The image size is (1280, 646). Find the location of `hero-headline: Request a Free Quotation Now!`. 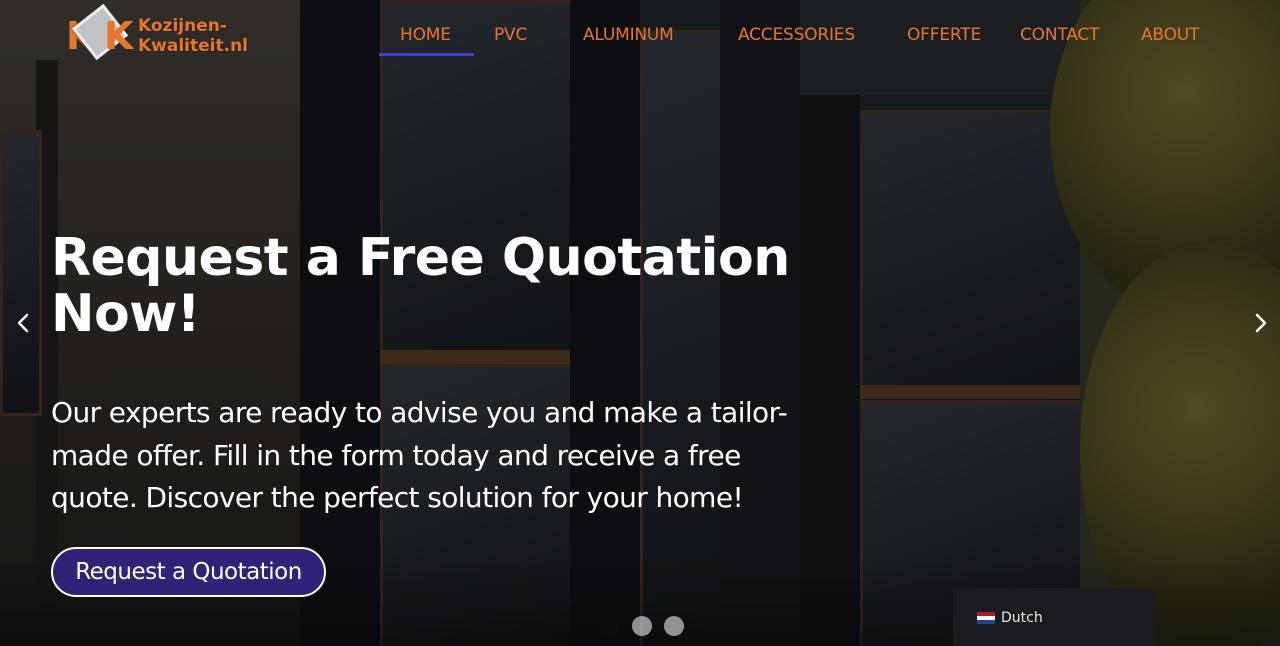

hero-headline: Request a Free Quotation Now! is located at coordinates (431, 286).